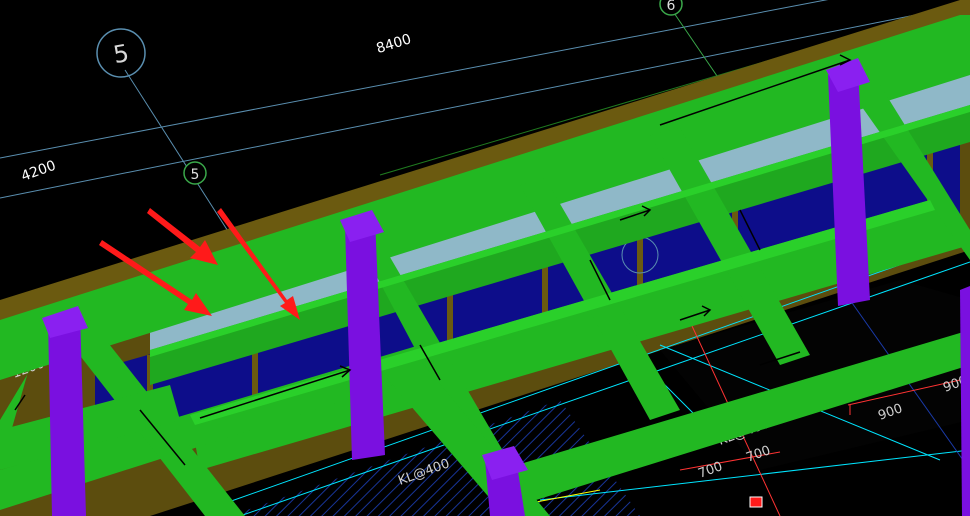 This screenshot has width=970, height=516. I want to click on axis-label: 6, so click(671, 7).